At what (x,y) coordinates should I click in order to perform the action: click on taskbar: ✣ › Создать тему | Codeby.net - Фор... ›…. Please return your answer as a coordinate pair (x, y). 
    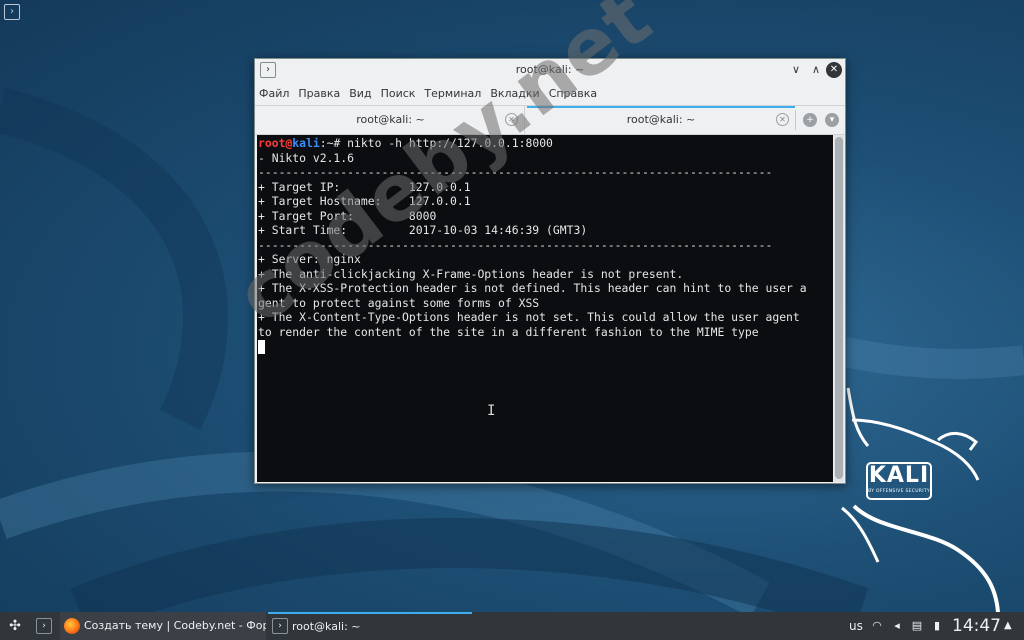
    Looking at the image, I should click on (512, 626).